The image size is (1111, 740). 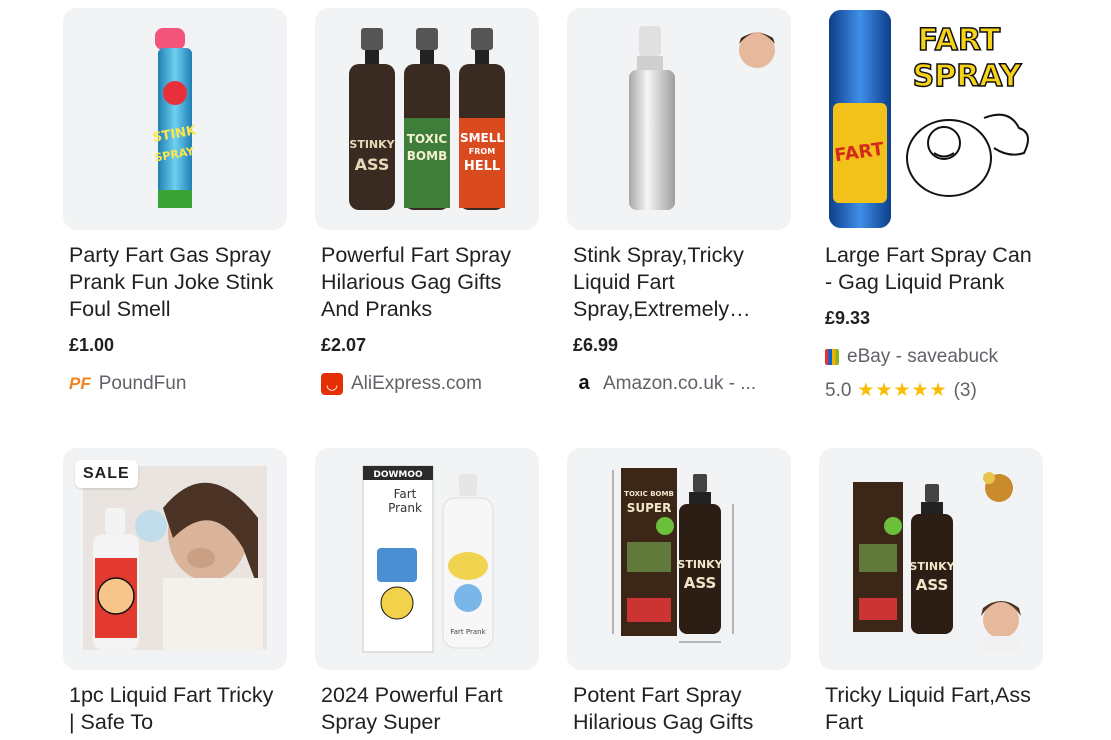 I want to click on product-title: Potent Fart Spray Hilarious Gag Gifts, so click(x=679, y=709).